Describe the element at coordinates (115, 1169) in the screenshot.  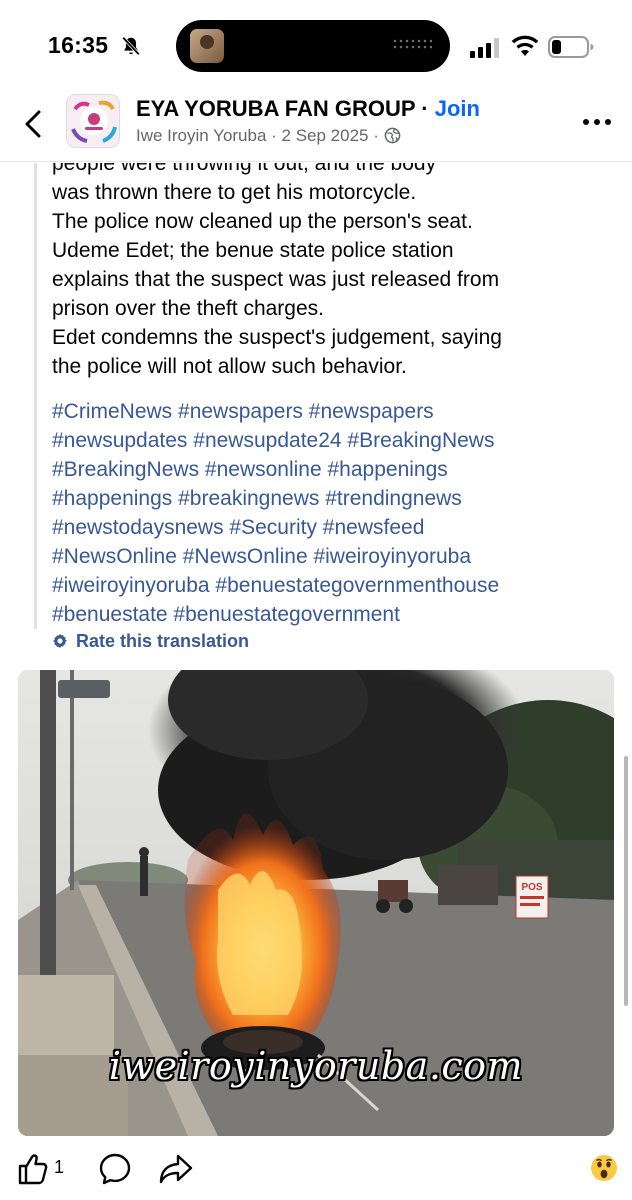
I see `comment-icon` at that location.